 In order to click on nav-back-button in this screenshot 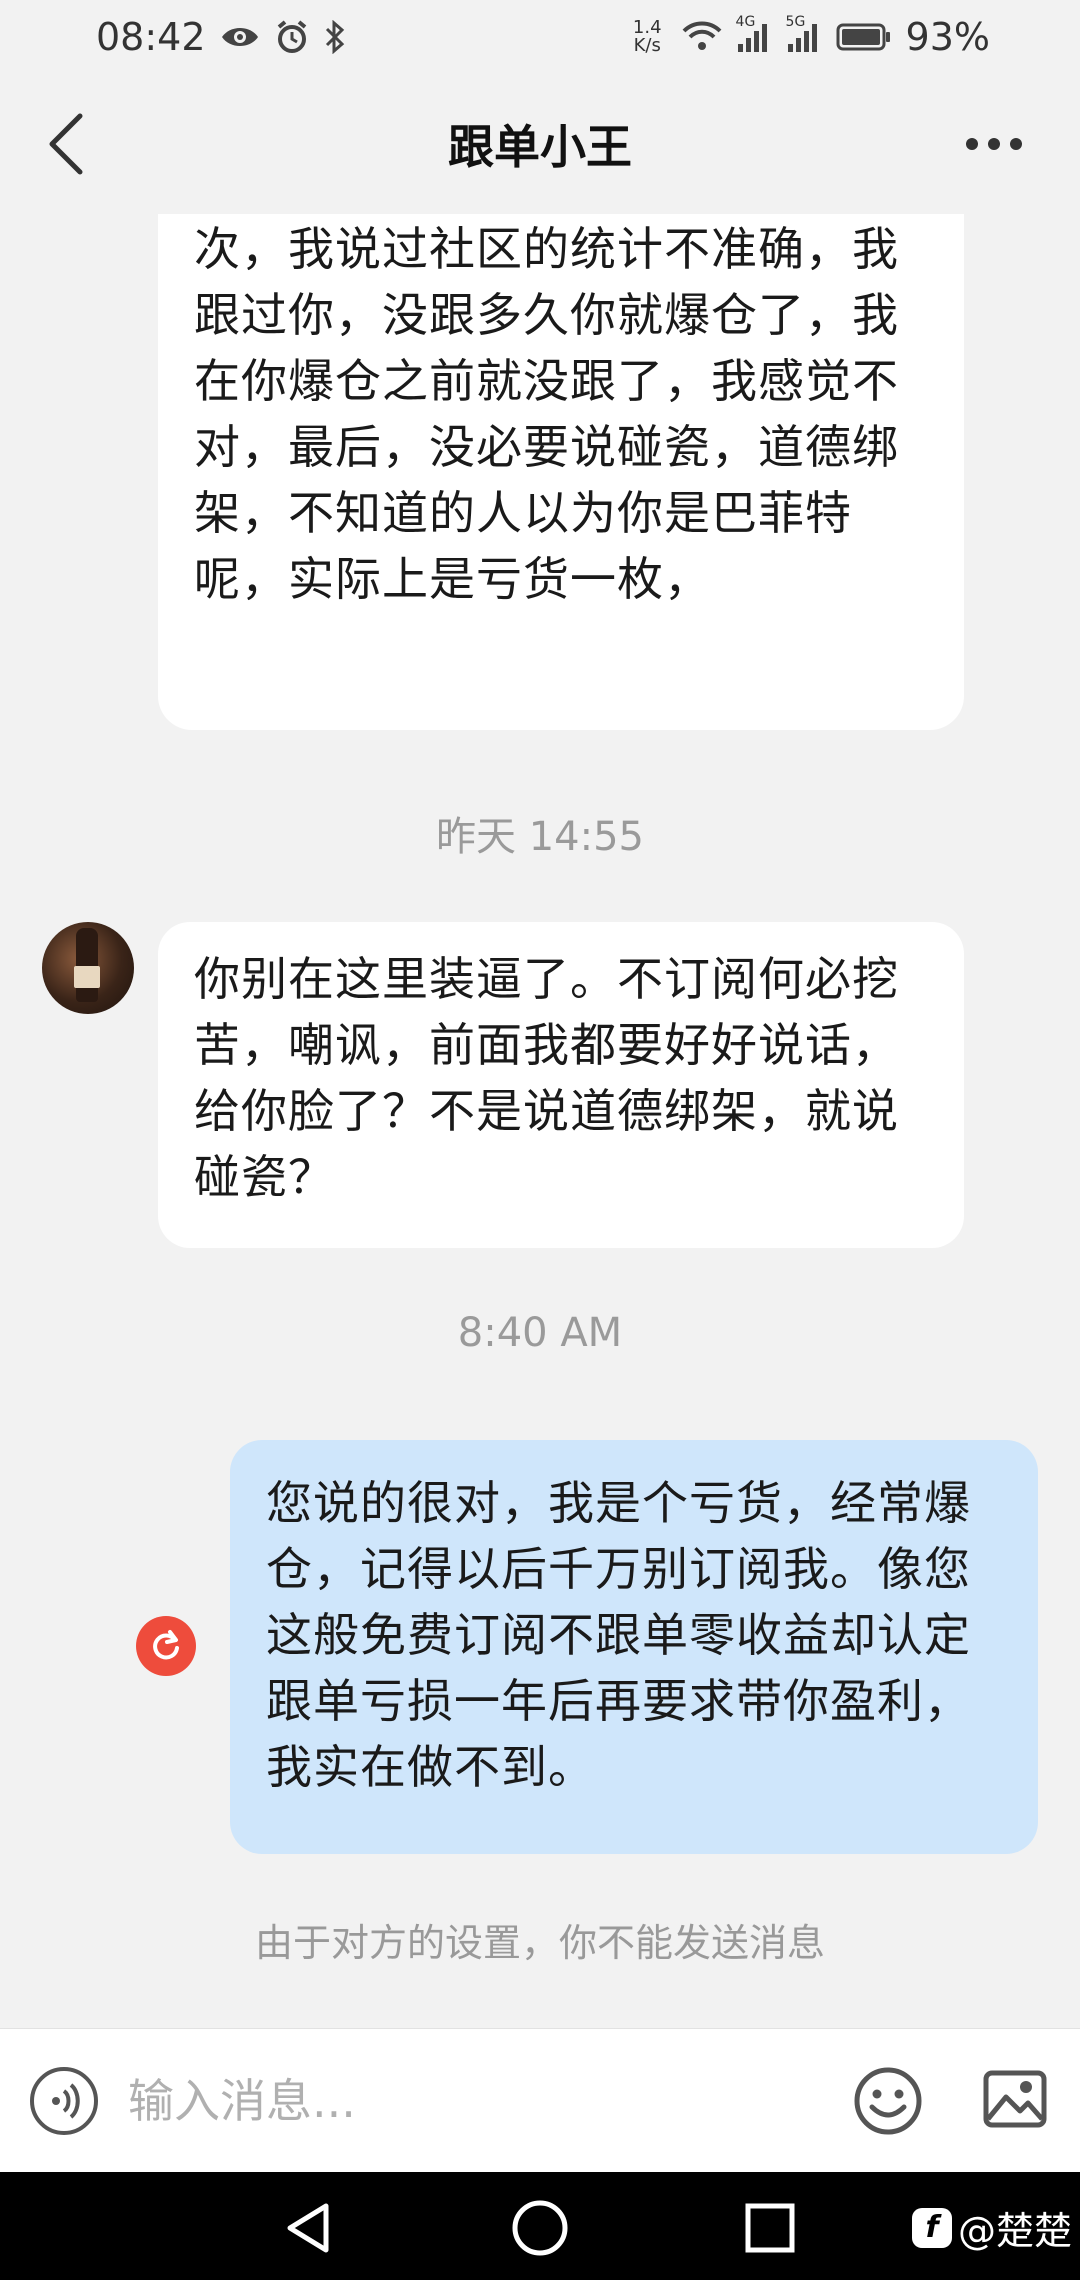, I will do `click(308, 2228)`.